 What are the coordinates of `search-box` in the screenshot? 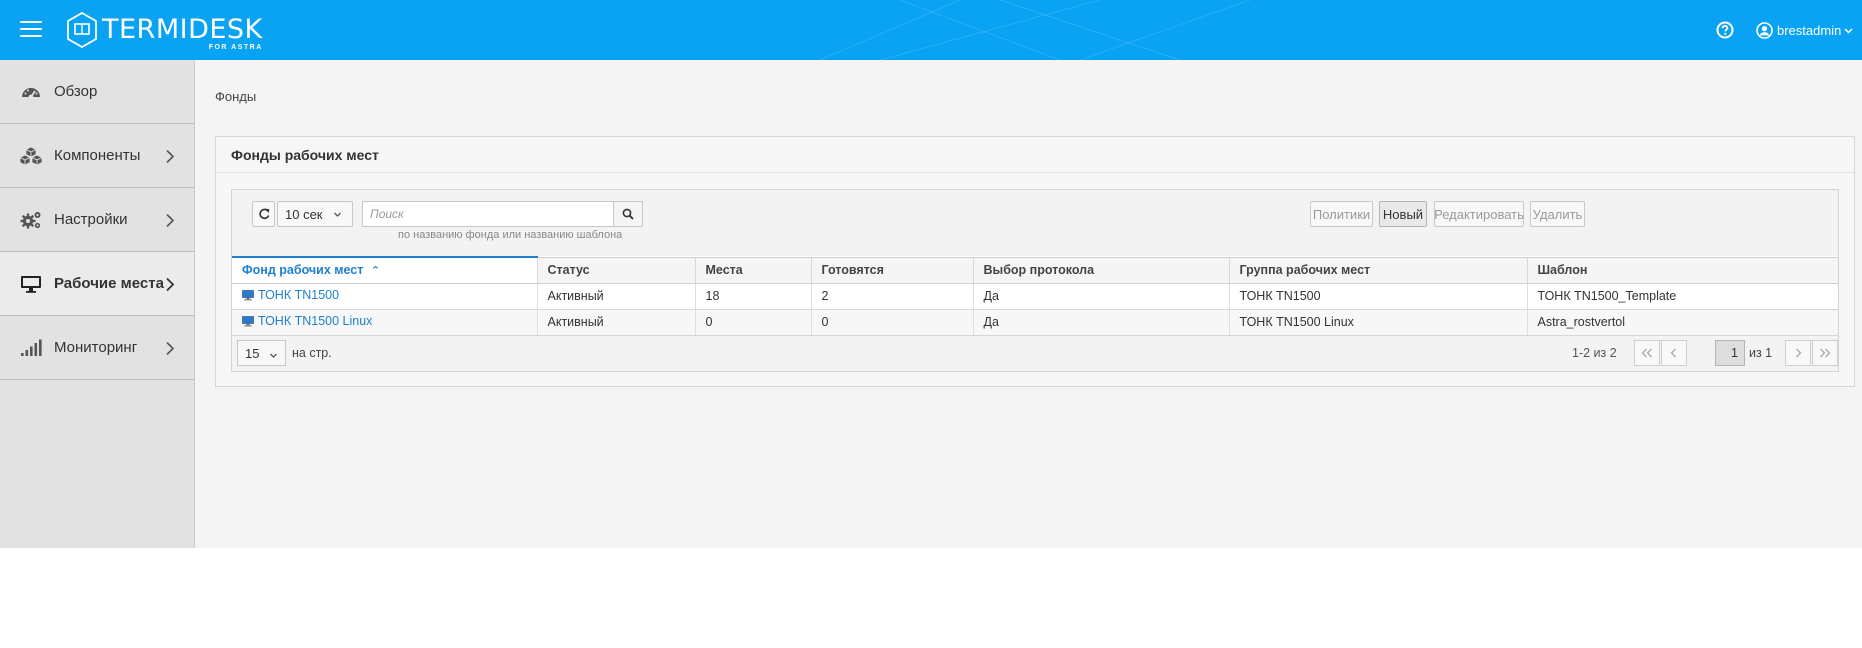 It's located at (502, 214).